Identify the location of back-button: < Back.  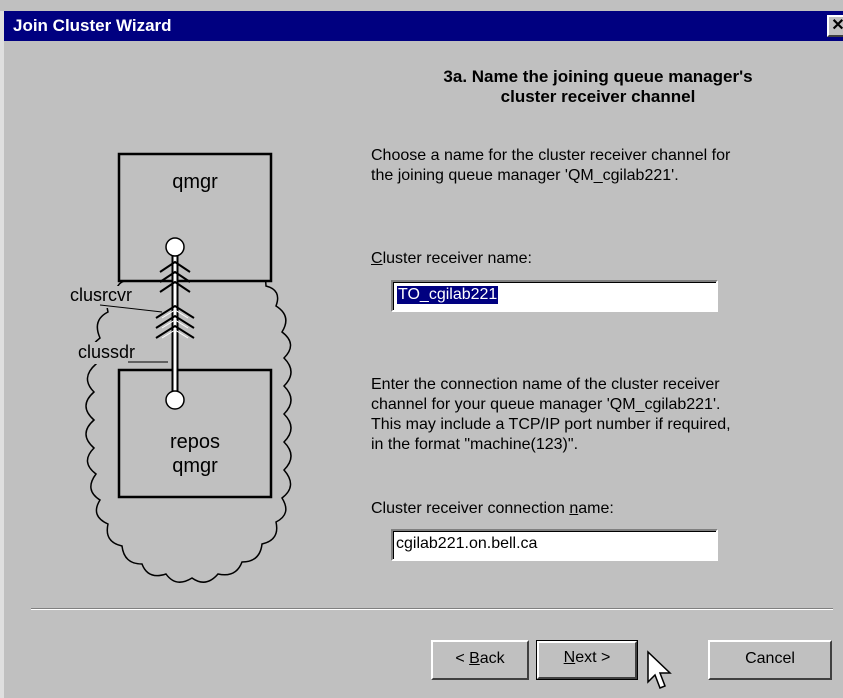
(480, 660).